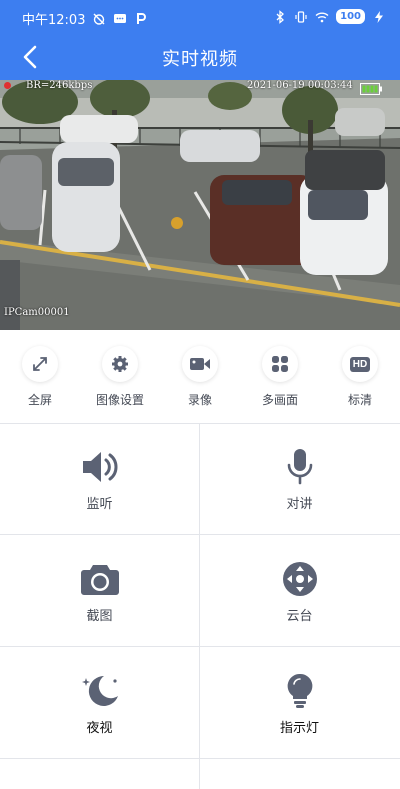 This screenshot has height=789, width=400. What do you see at coordinates (99, 19) in the screenshot?
I see `alarm-off-icon` at bounding box center [99, 19].